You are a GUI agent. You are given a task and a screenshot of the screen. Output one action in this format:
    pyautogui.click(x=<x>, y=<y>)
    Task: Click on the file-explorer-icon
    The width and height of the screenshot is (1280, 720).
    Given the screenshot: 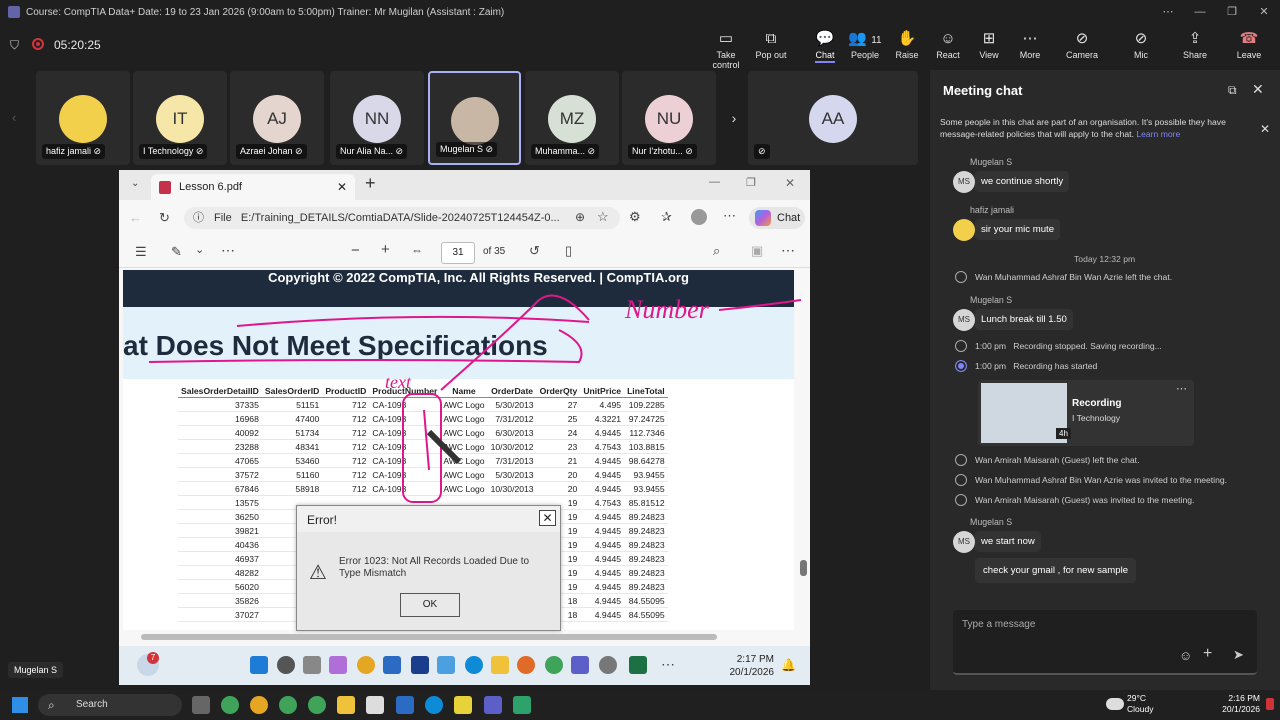 What is the action you would take?
    pyautogui.click(x=500, y=665)
    